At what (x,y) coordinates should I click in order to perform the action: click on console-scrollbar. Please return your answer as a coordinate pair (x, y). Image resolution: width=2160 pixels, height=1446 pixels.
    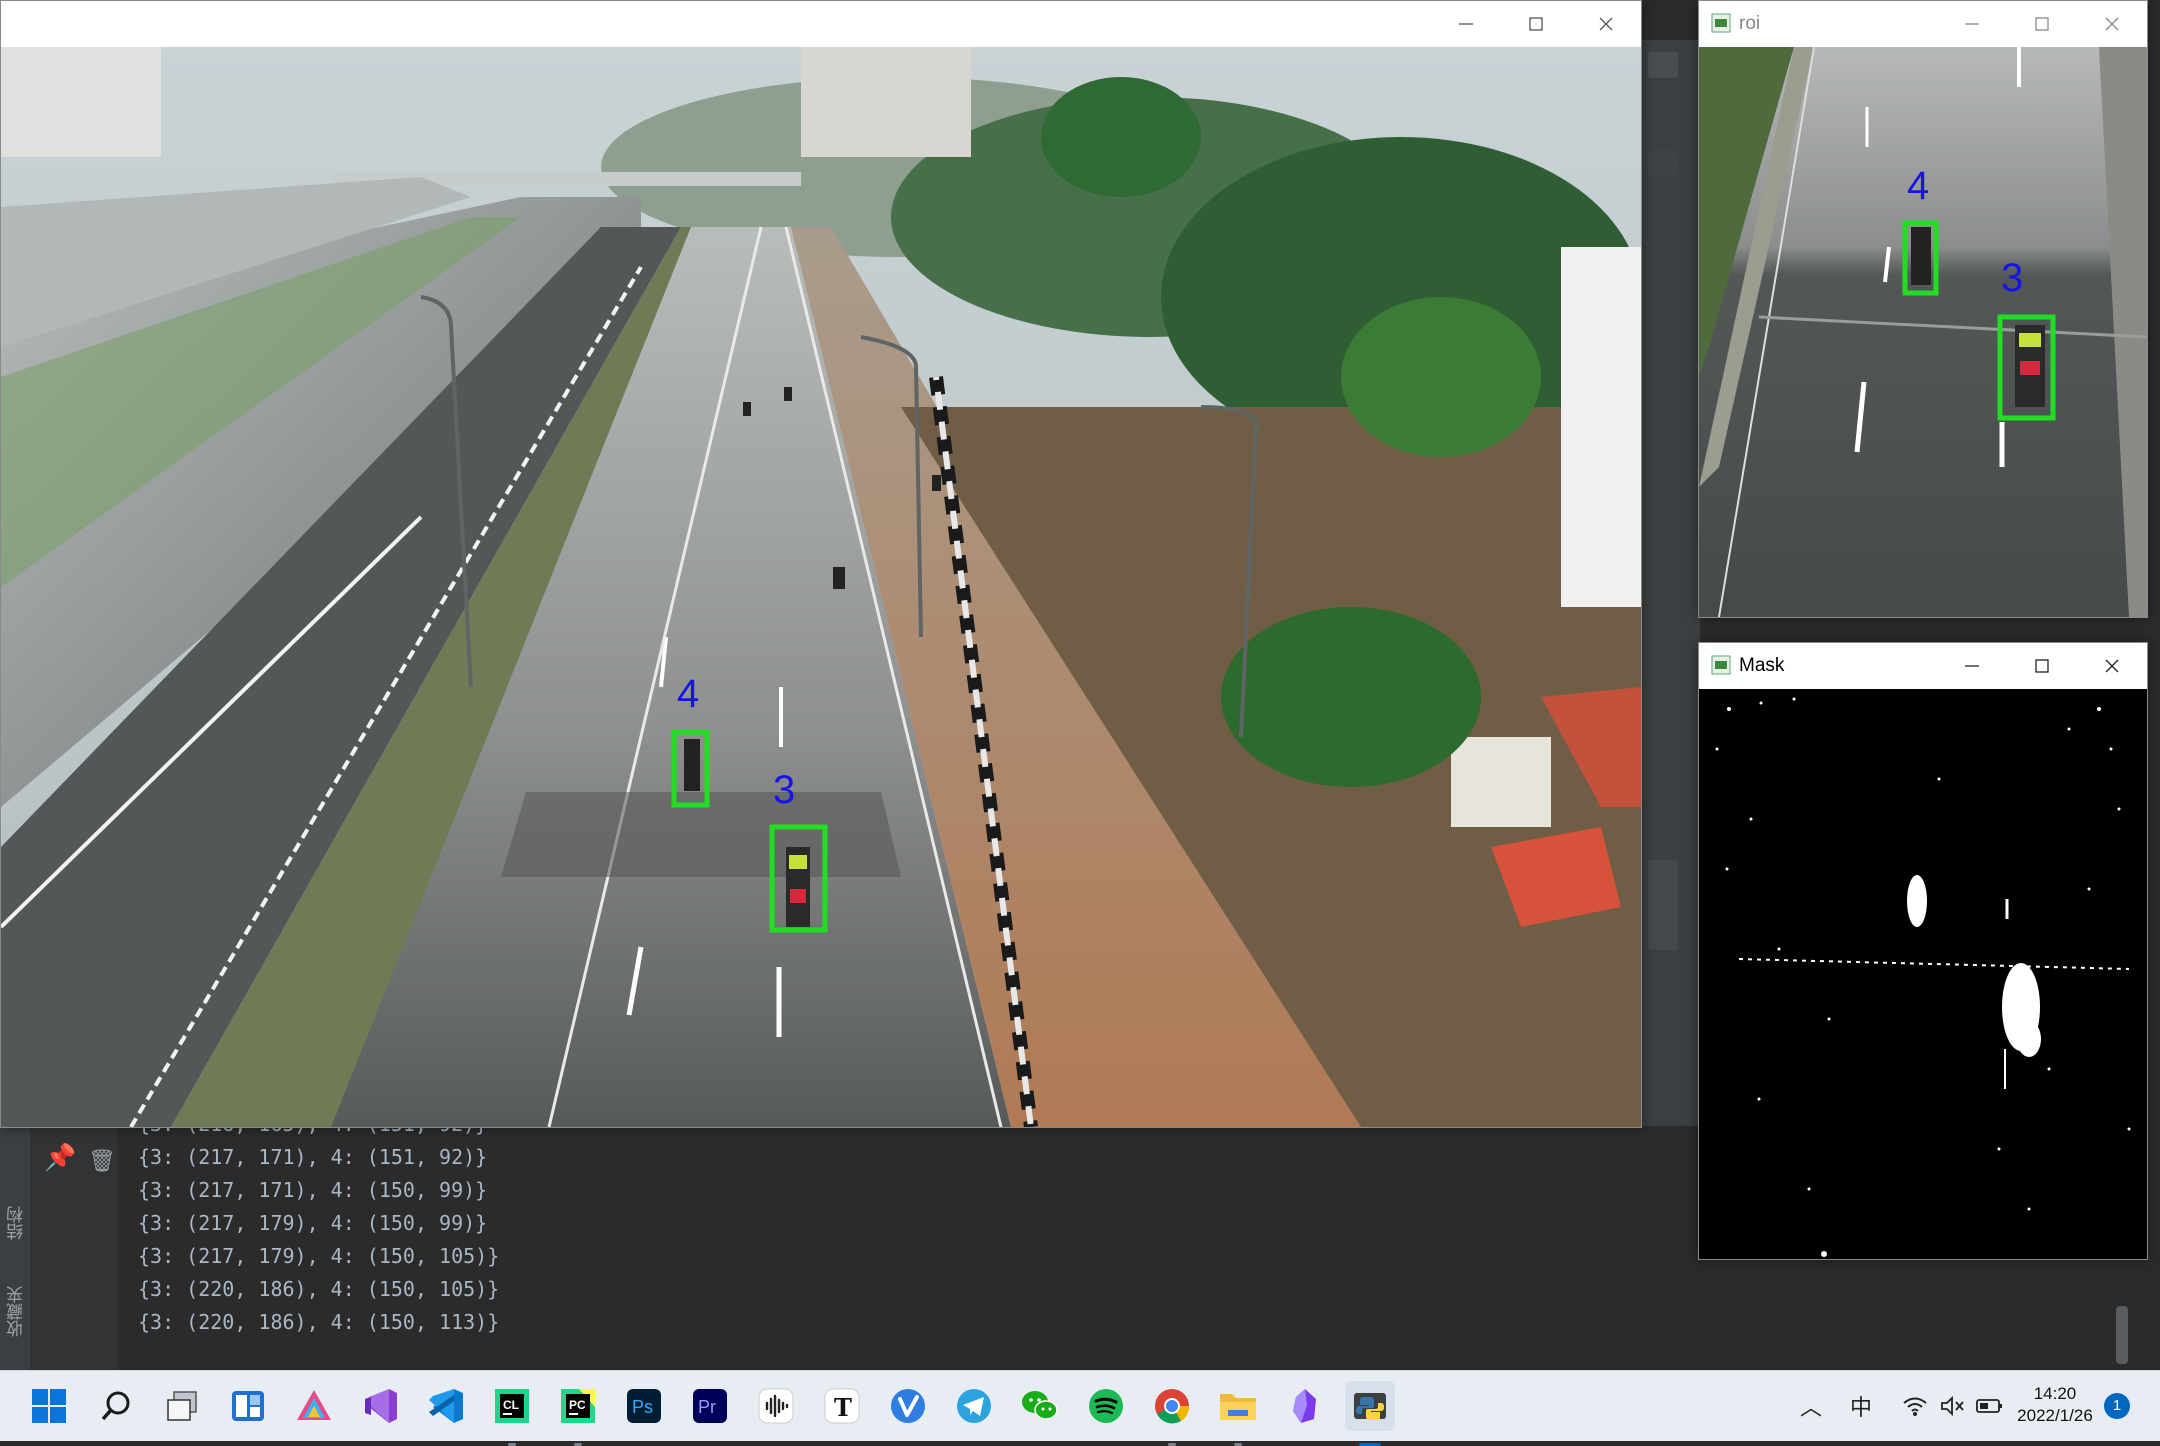
    Looking at the image, I should click on (2122, 1335).